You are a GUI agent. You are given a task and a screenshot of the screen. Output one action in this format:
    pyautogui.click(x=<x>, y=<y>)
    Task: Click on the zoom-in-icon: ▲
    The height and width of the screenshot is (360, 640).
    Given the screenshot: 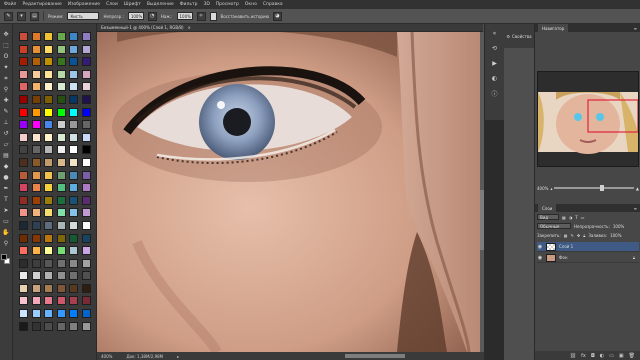 What is the action you would take?
    pyautogui.click(x=637, y=188)
    